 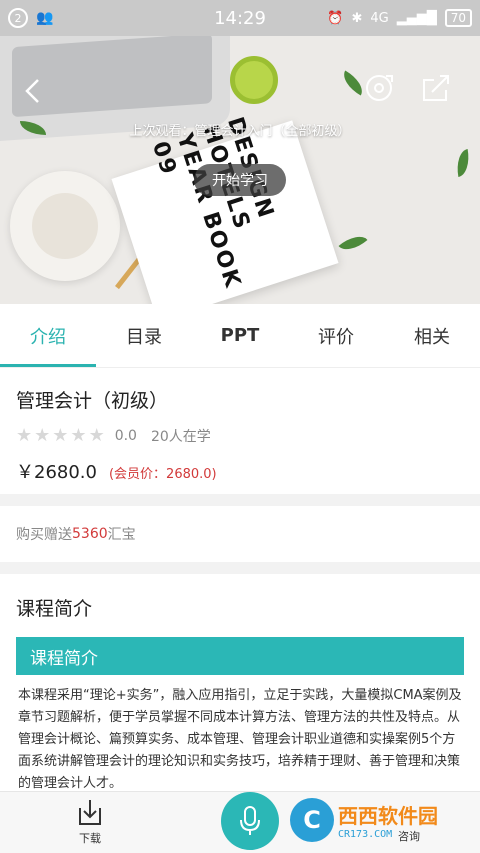 I want to click on tab-related: 相关, so click(x=432, y=335).